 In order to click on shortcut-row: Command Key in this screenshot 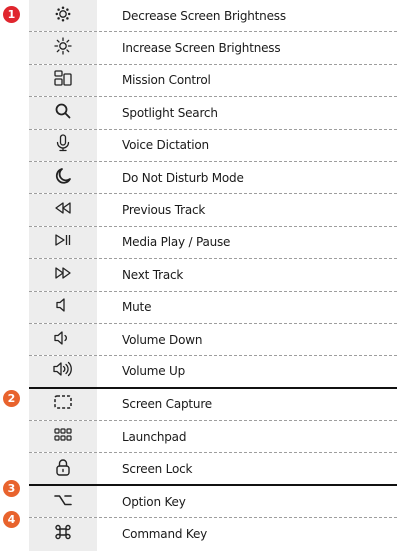, I will do `click(213, 534)`.